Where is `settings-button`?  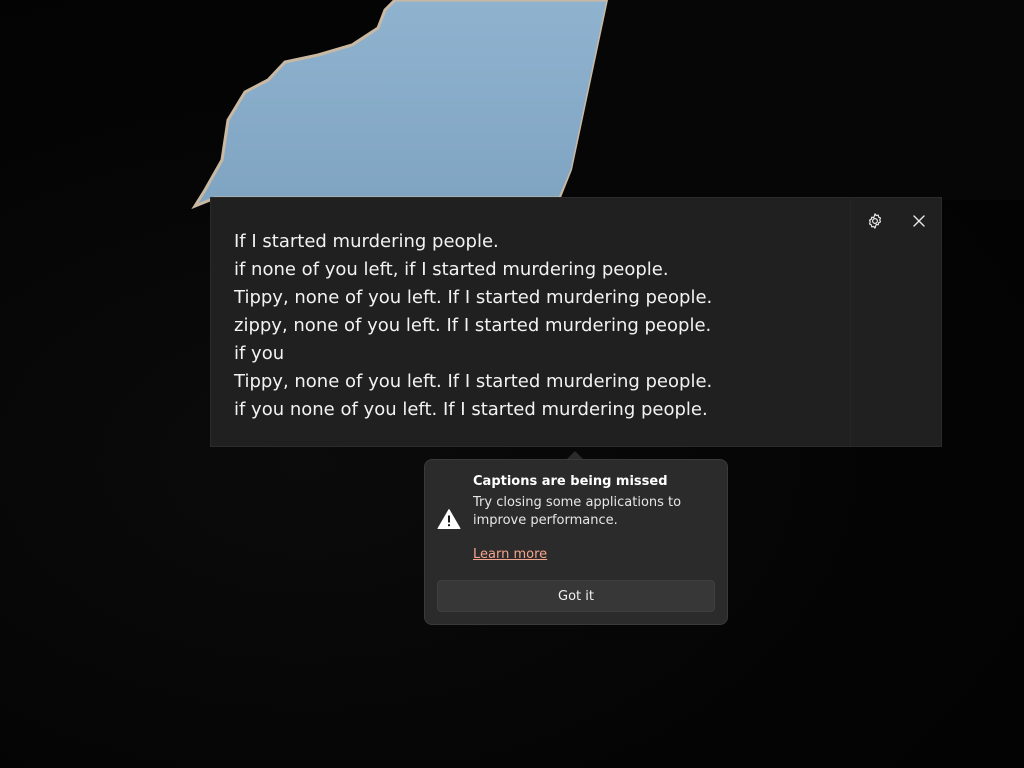
settings-button is located at coordinates (875, 221).